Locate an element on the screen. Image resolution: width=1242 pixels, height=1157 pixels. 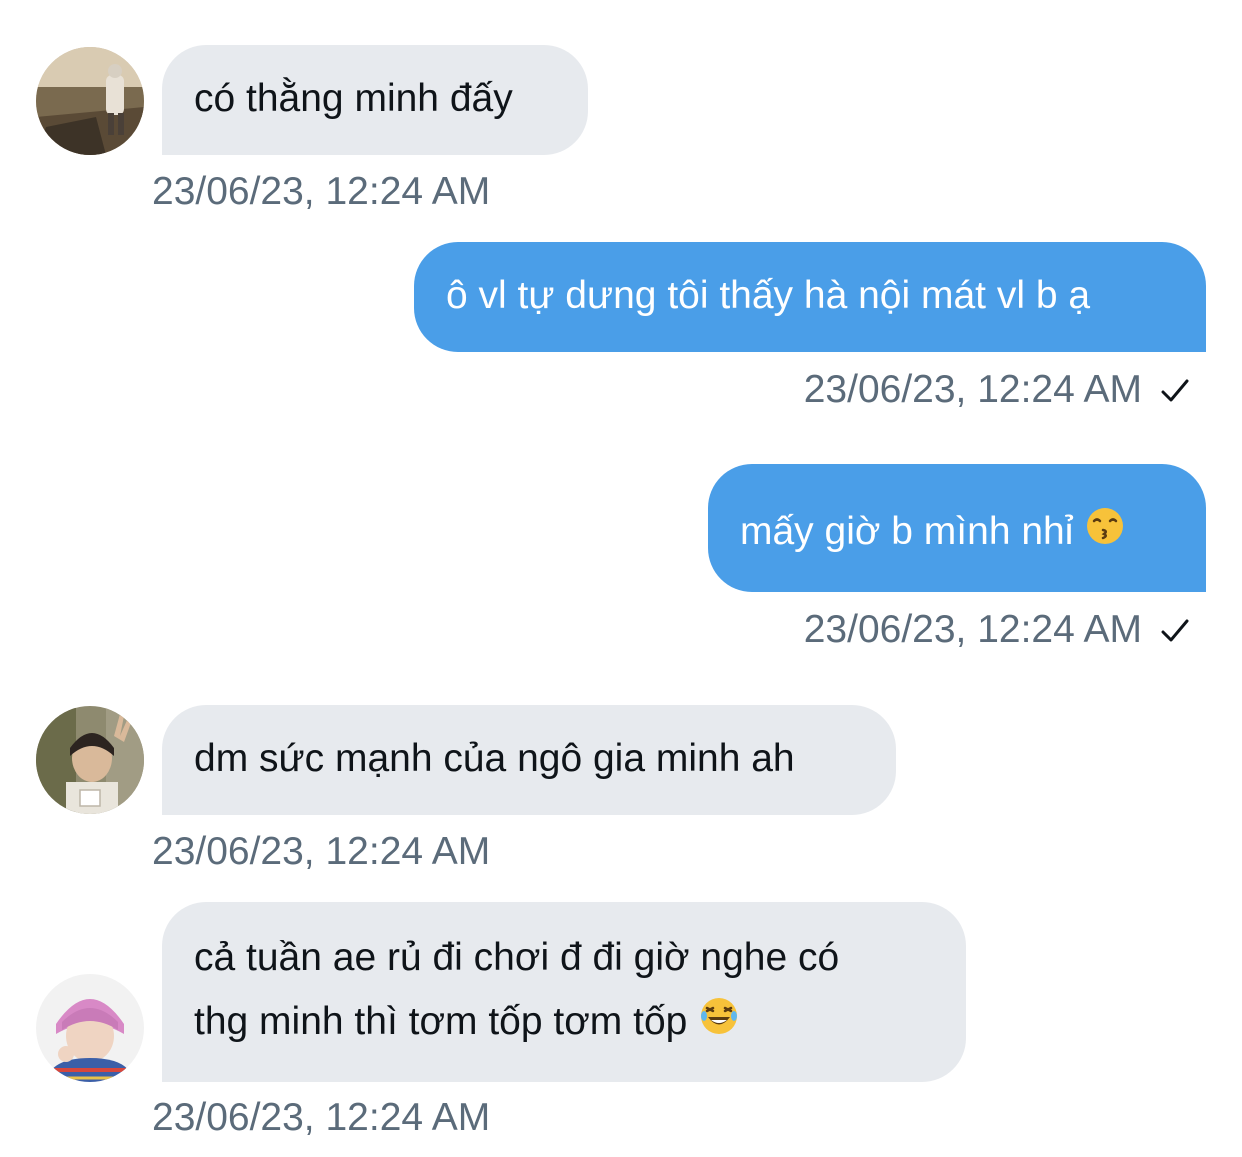
message-text-line-2-text: thg minh thì tơm tốp tơm tốp is located at coordinates (441, 1021).